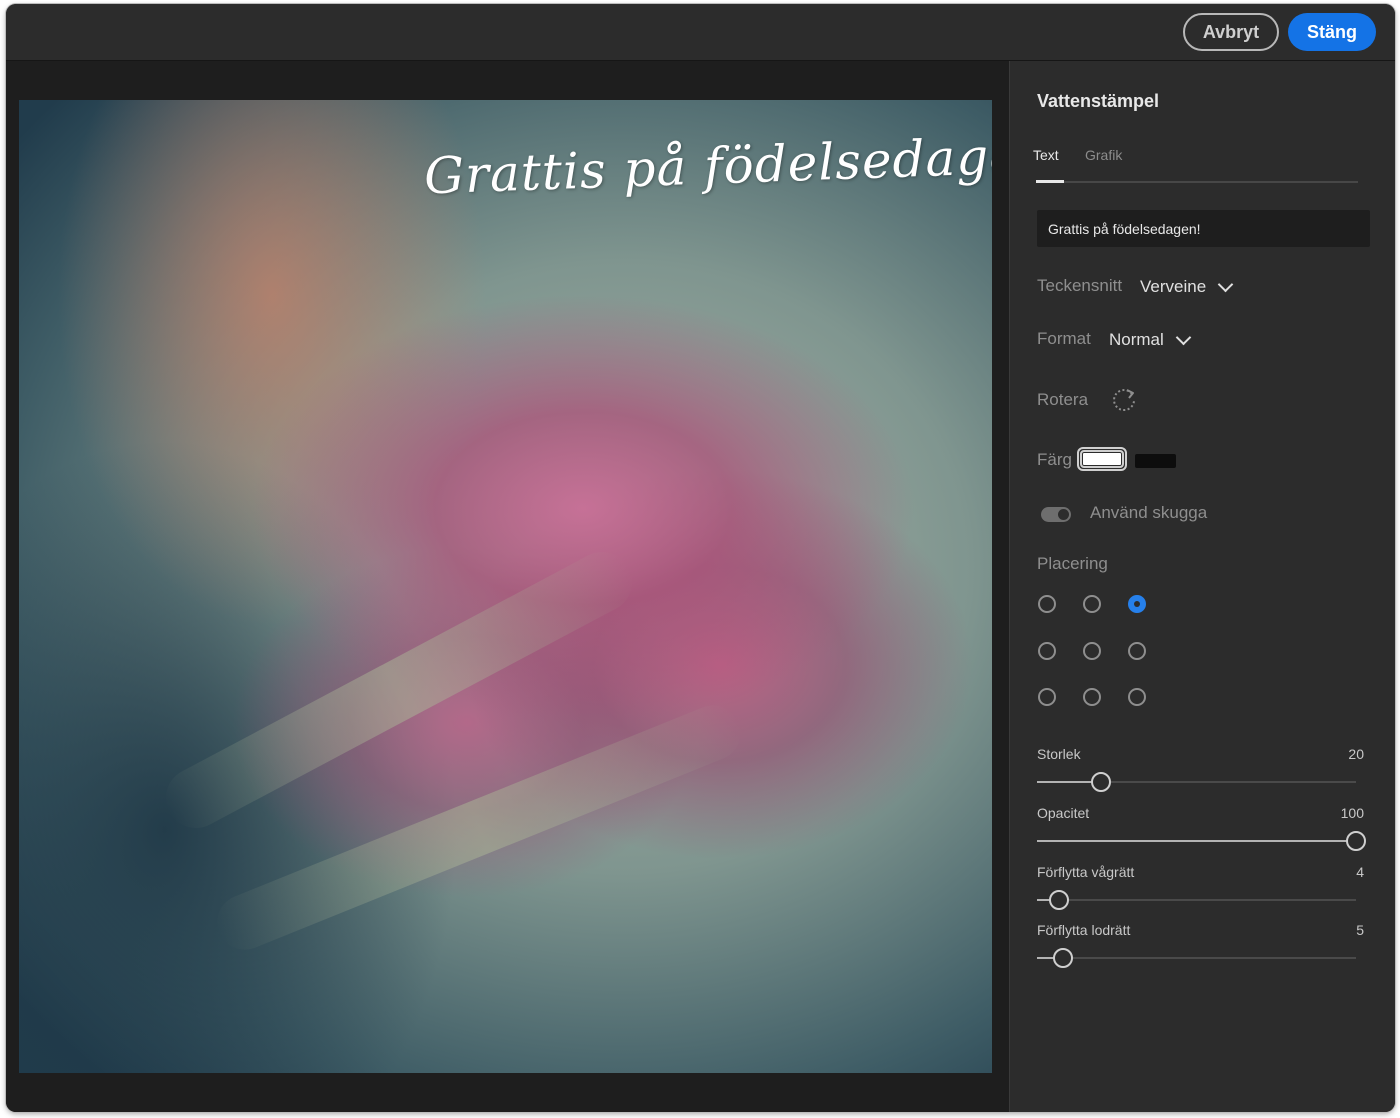  I want to click on color-label: Färg, so click(1054, 459).